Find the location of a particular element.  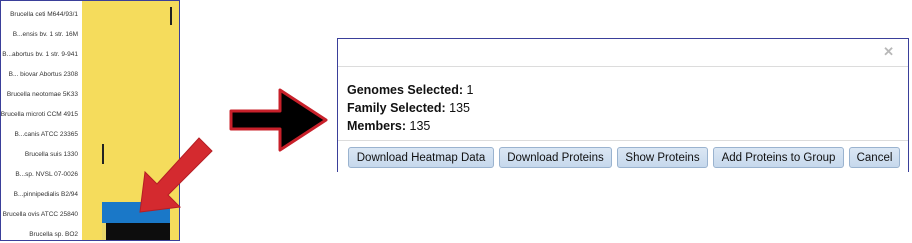

dialog-titlebar: ✕ is located at coordinates (623, 53).